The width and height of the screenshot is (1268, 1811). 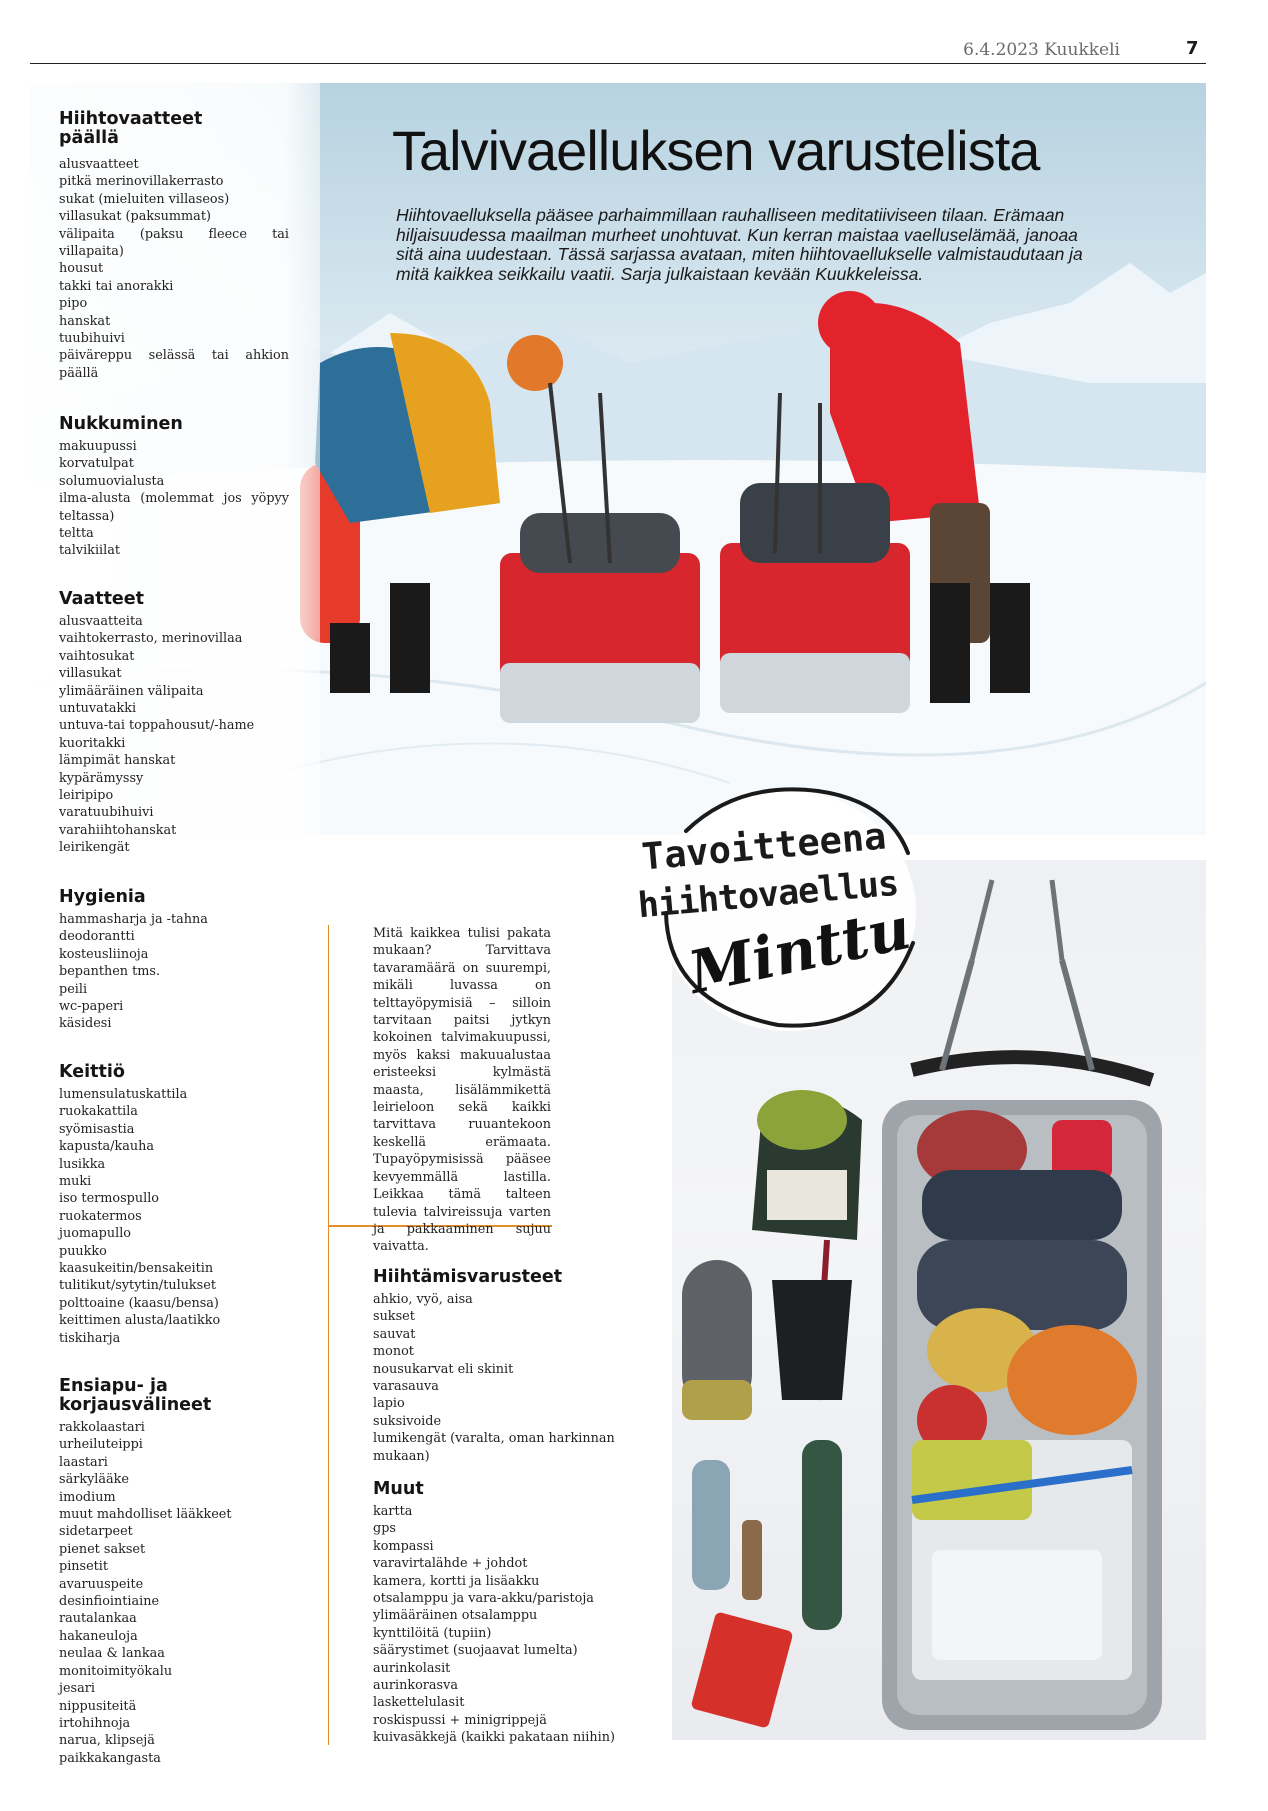 What do you see at coordinates (98, 1636) in the screenshot?
I see `list-item: hakaneuloja` at bounding box center [98, 1636].